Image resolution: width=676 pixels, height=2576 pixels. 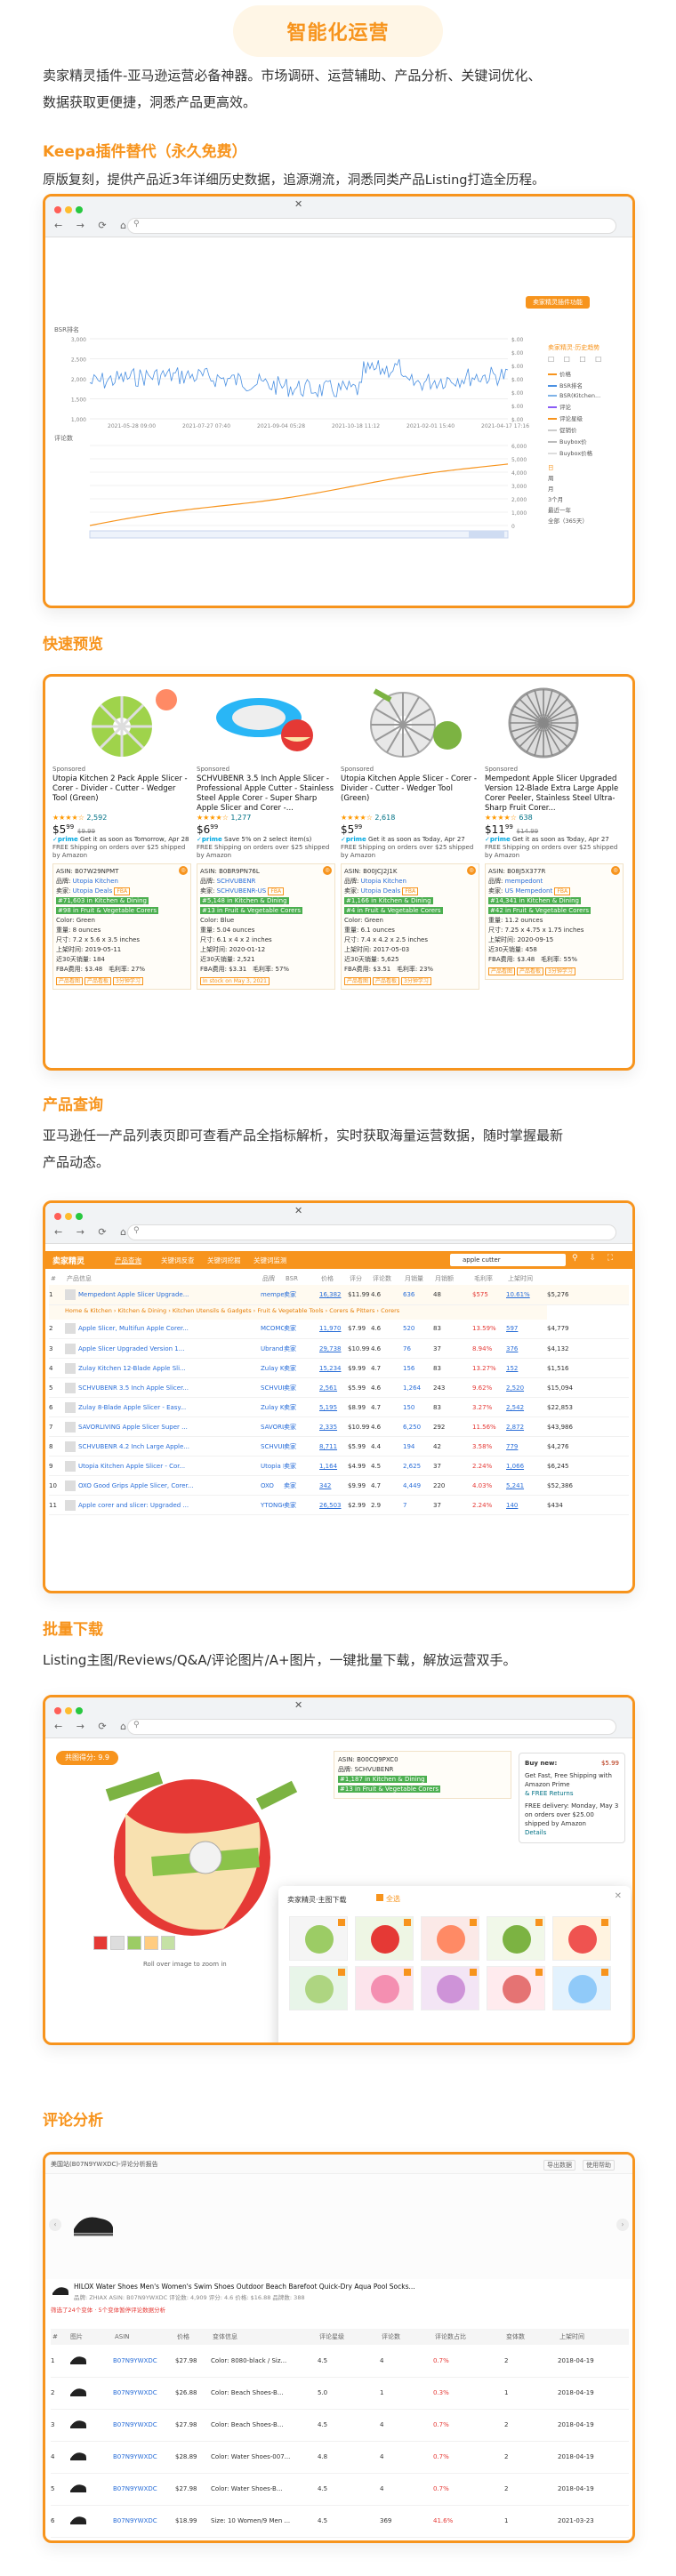 I want to click on star-rating: ★★★★☆ 2,618, so click(x=410, y=818).